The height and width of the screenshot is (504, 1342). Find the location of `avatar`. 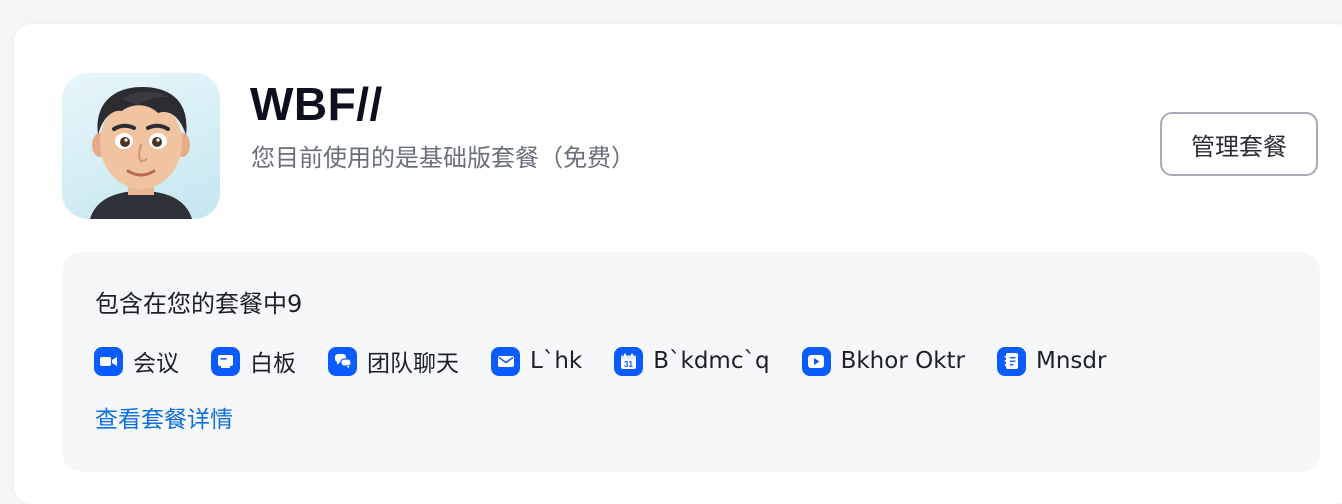

avatar is located at coordinates (141, 146).